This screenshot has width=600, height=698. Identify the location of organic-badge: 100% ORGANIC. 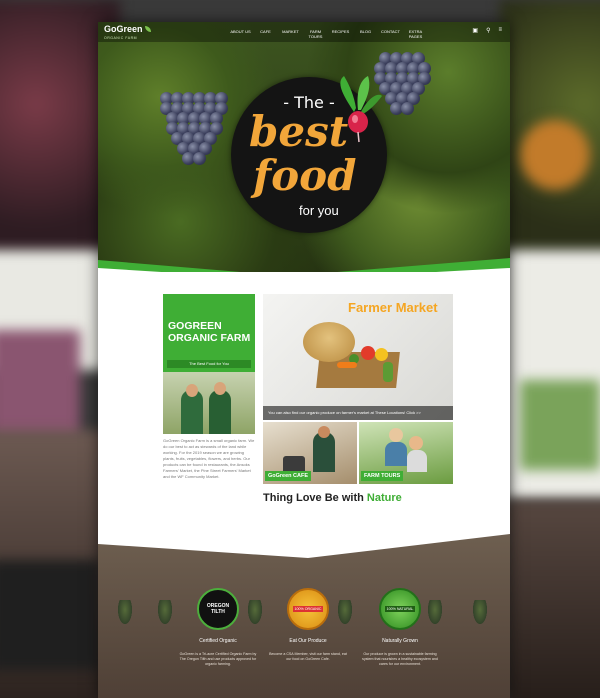
(308, 609).